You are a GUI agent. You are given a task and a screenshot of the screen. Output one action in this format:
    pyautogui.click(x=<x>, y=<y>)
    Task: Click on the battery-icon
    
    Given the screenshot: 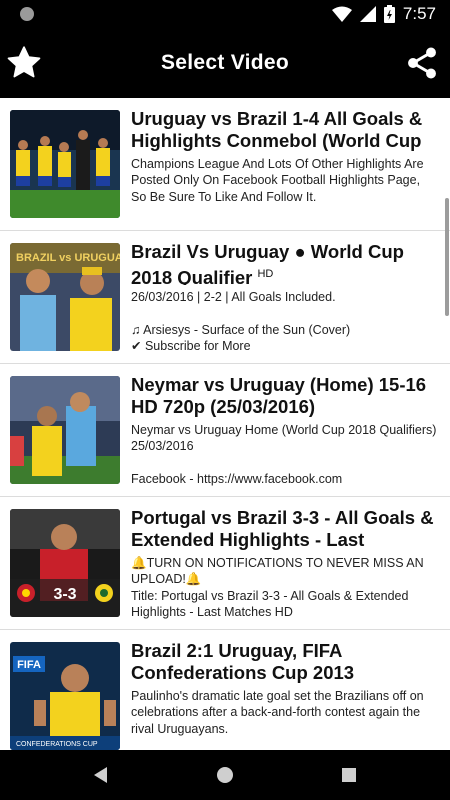 What is the action you would take?
    pyautogui.click(x=389, y=14)
    